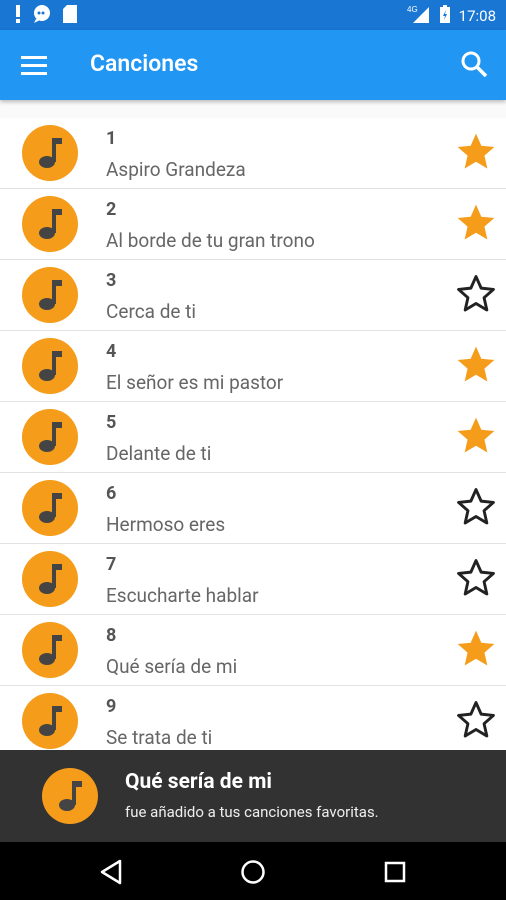 This screenshot has height=900, width=506. What do you see at coordinates (144, 63) in the screenshot?
I see `page-title: Canciones` at bounding box center [144, 63].